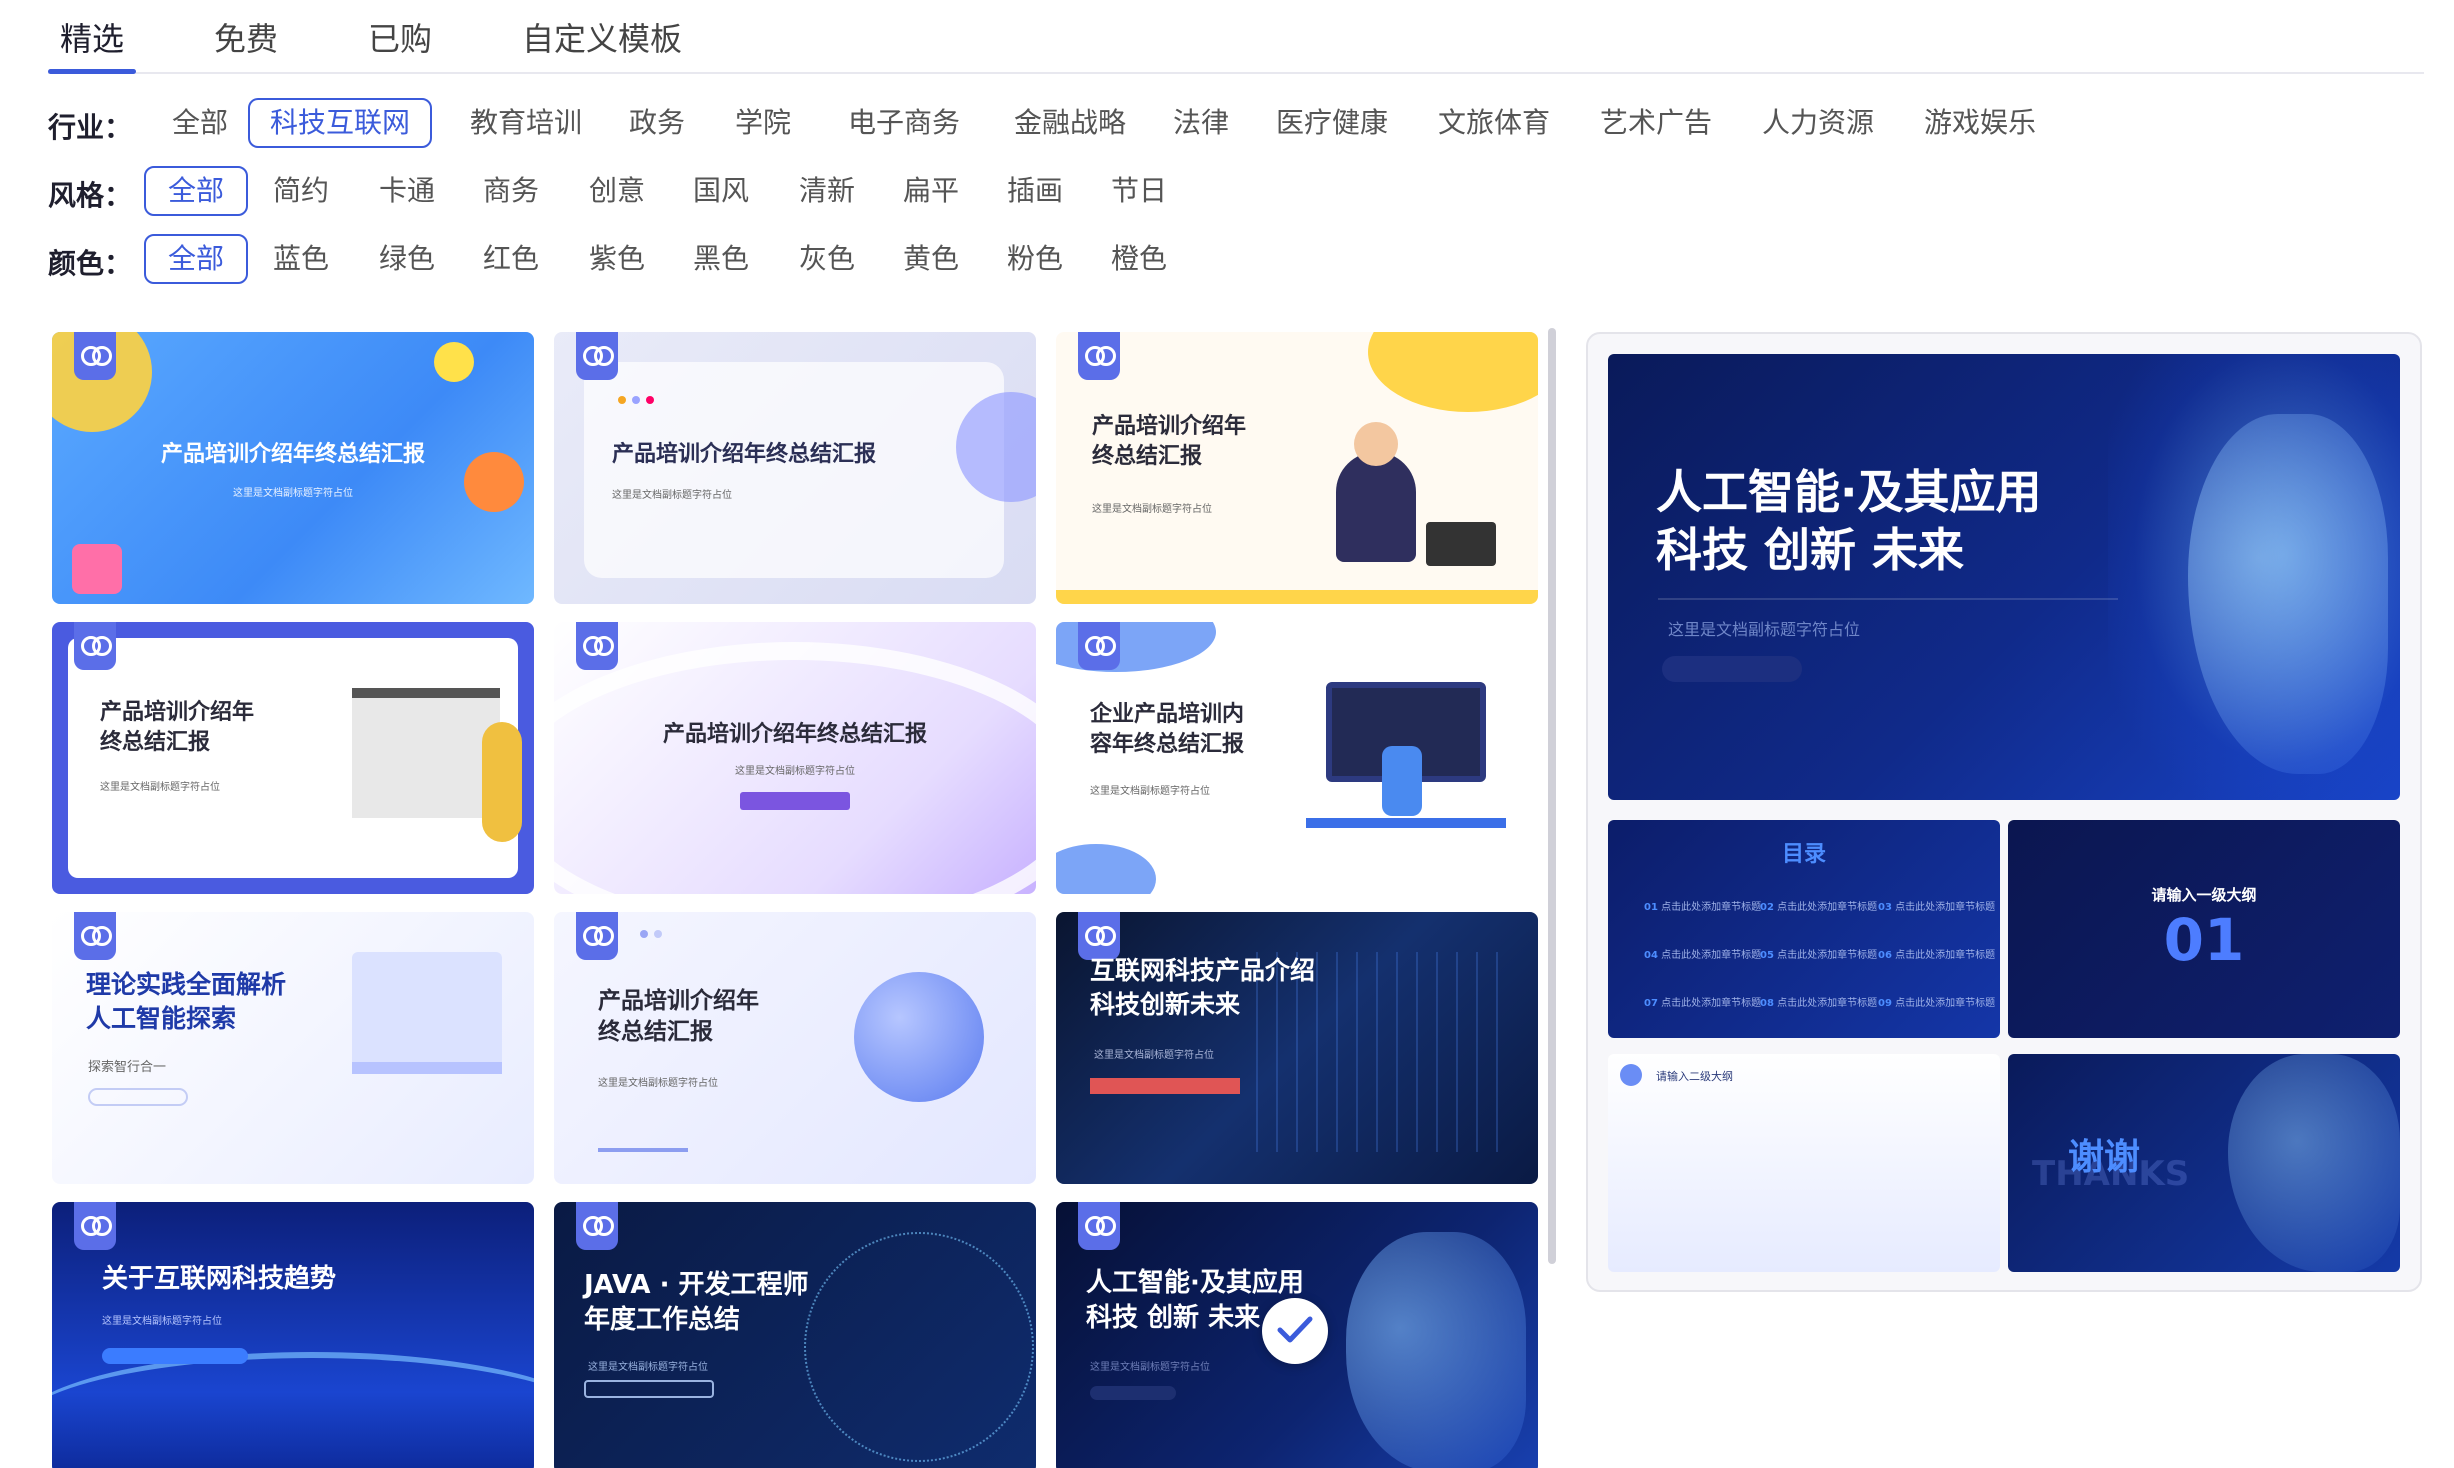 This screenshot has height=1468, width=2454. I want to click on template-card: 理论实践全面解析 人工智能探索 探索智行合一, so click(293, 1048).